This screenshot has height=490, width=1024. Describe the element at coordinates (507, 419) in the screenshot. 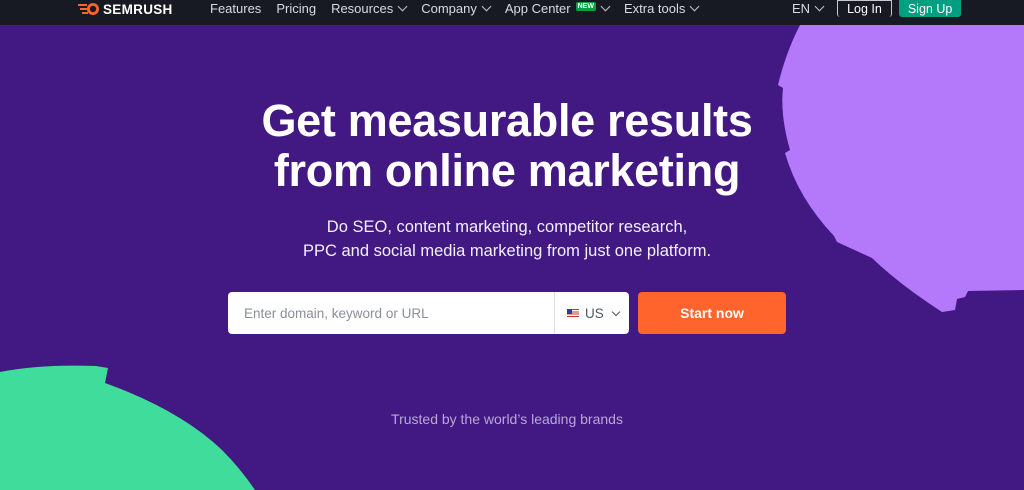

I see `trusted-brands-text: Trusted by the world’s leading brands` at that location.